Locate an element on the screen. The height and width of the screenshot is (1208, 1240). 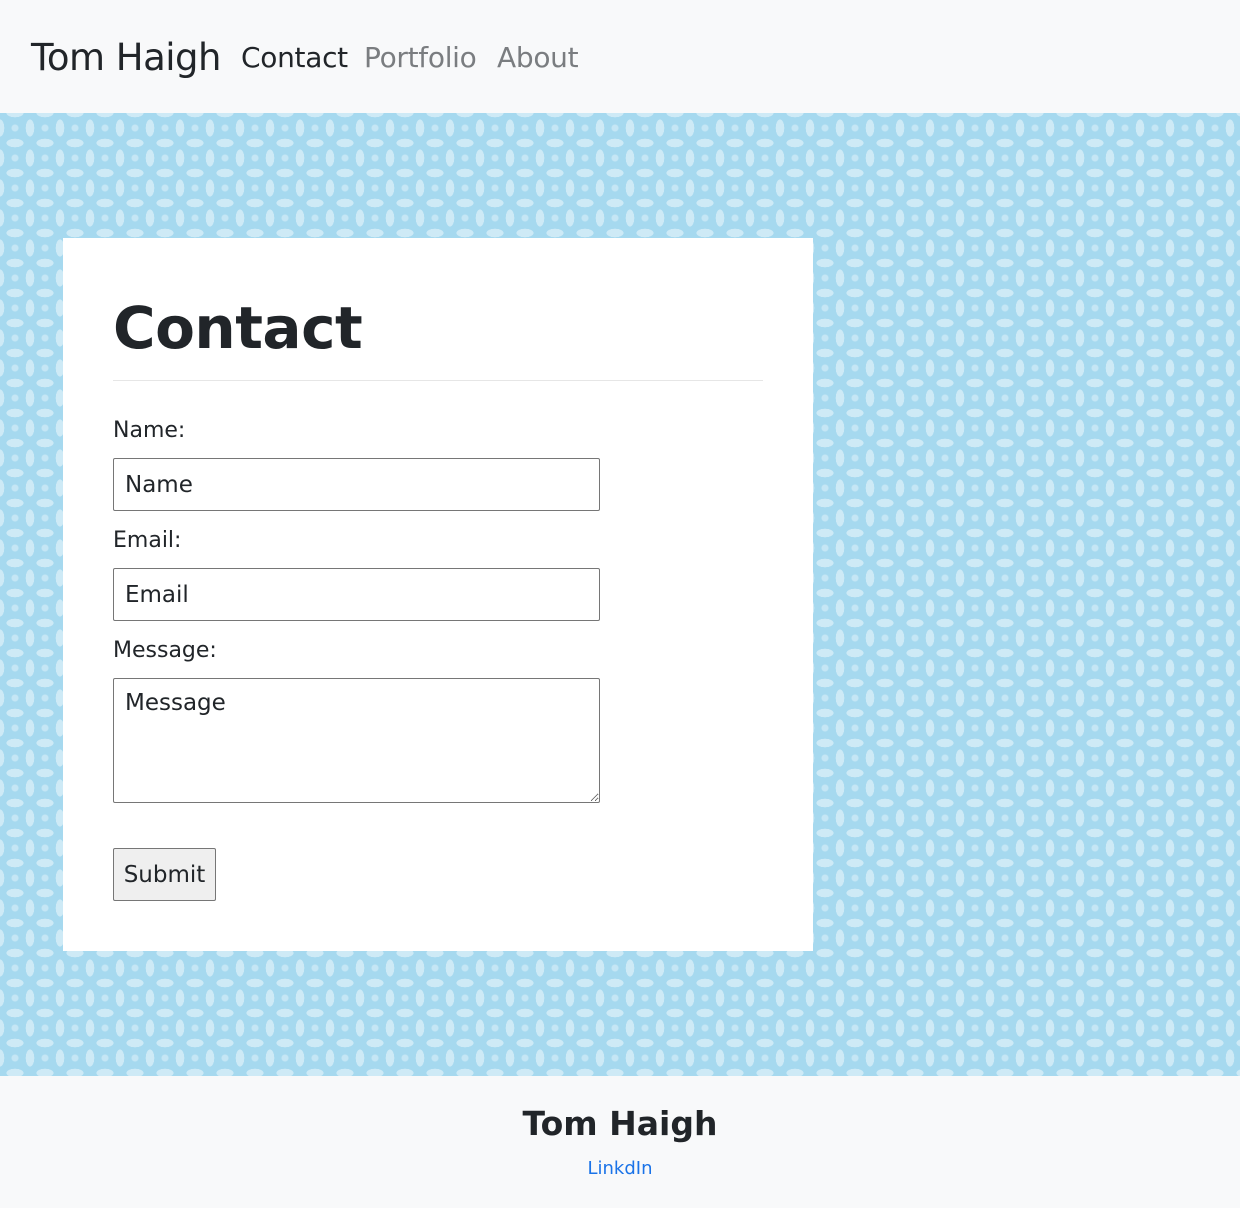
nav-link-contact: Contact is located at coordinates (294, 58).